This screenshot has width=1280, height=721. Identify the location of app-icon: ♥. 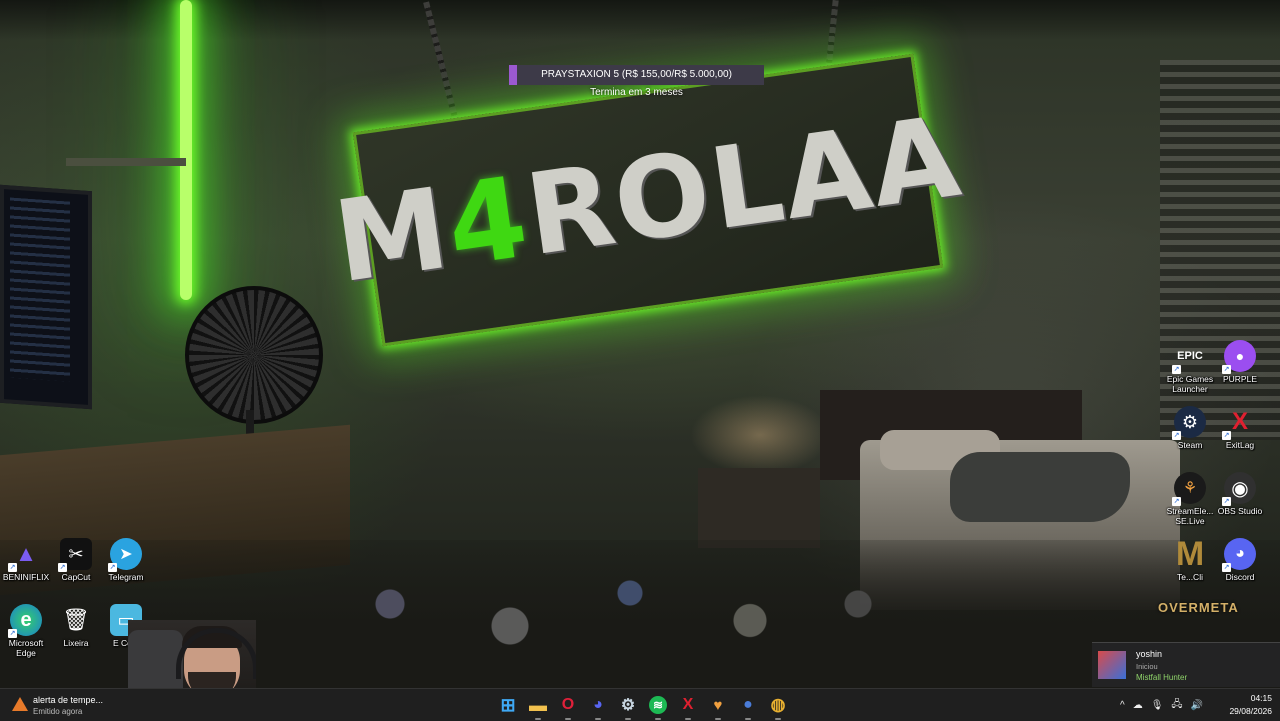
(718, 705).